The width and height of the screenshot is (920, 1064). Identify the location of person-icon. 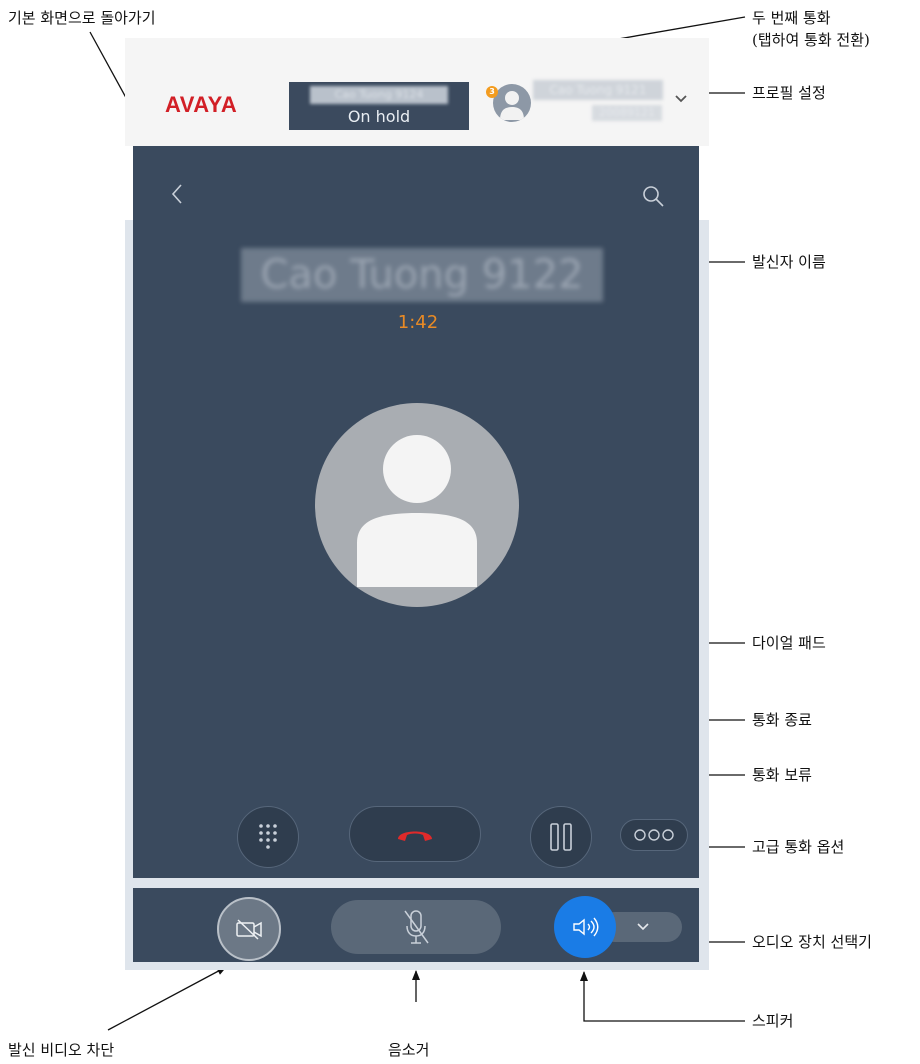
(417, 511).